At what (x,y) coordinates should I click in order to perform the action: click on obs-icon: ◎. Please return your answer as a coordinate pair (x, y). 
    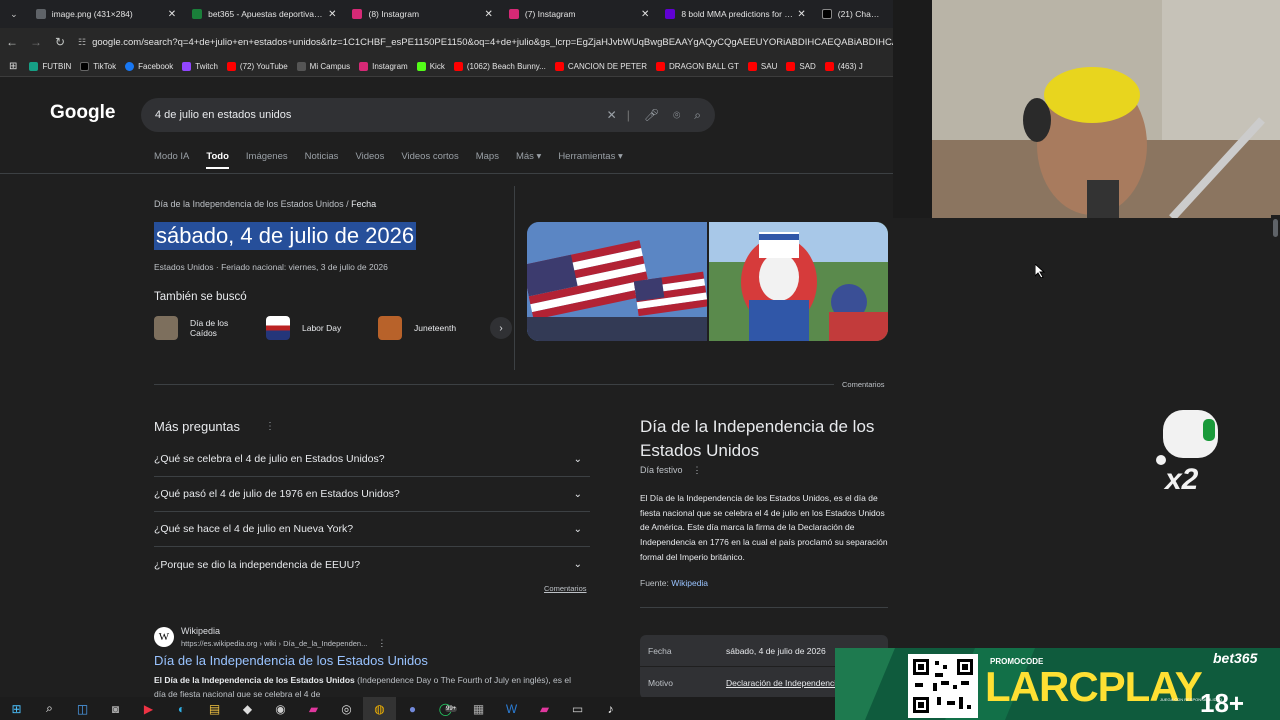
    Looking at the image, I should click on (346, 708).